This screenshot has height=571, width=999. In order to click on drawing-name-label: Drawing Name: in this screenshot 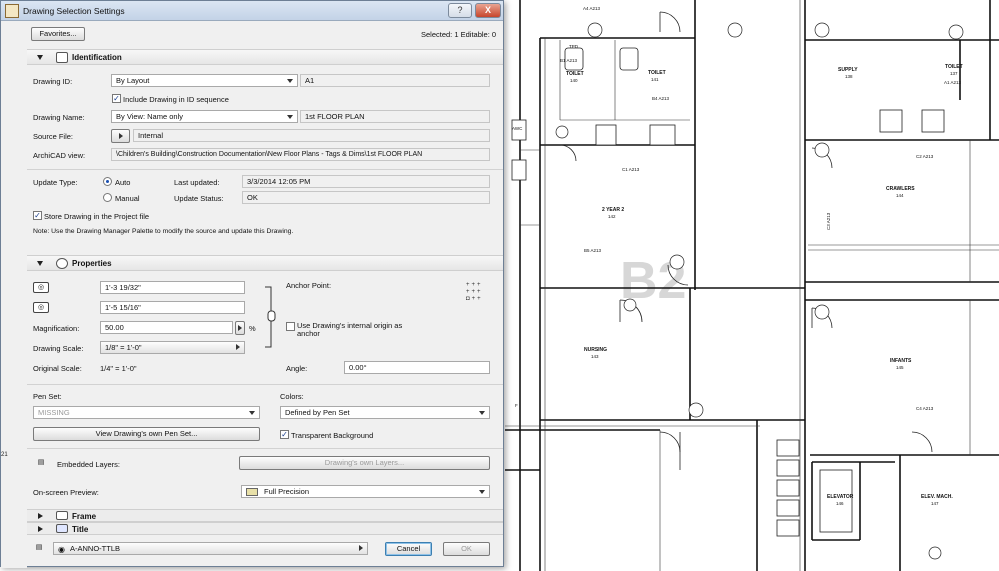, I will do `click(59, 117)`.